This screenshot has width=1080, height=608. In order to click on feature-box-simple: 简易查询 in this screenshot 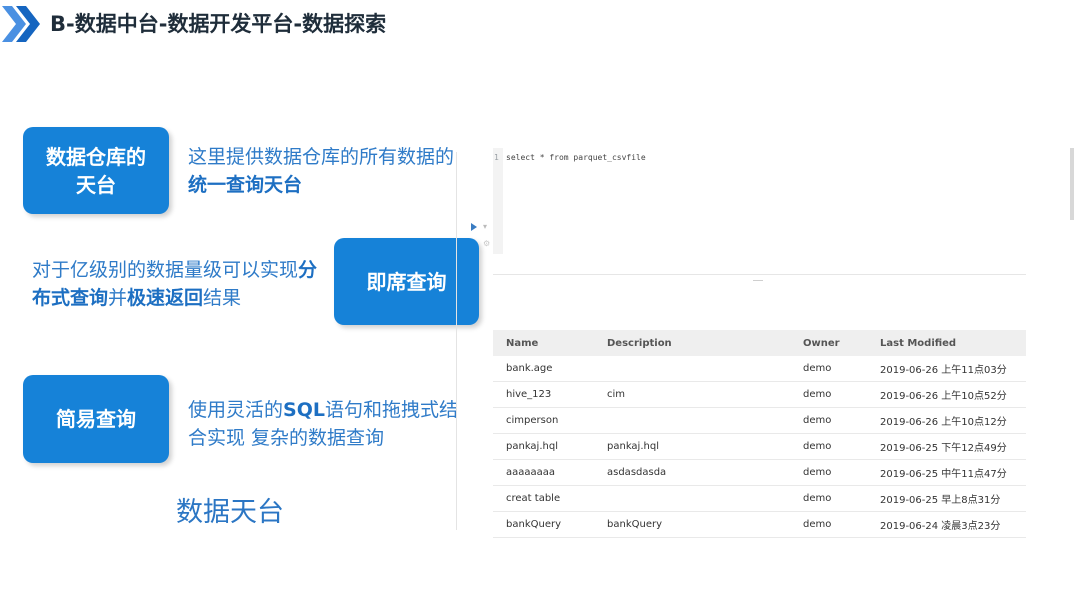, I will do `click(96, 419)`.